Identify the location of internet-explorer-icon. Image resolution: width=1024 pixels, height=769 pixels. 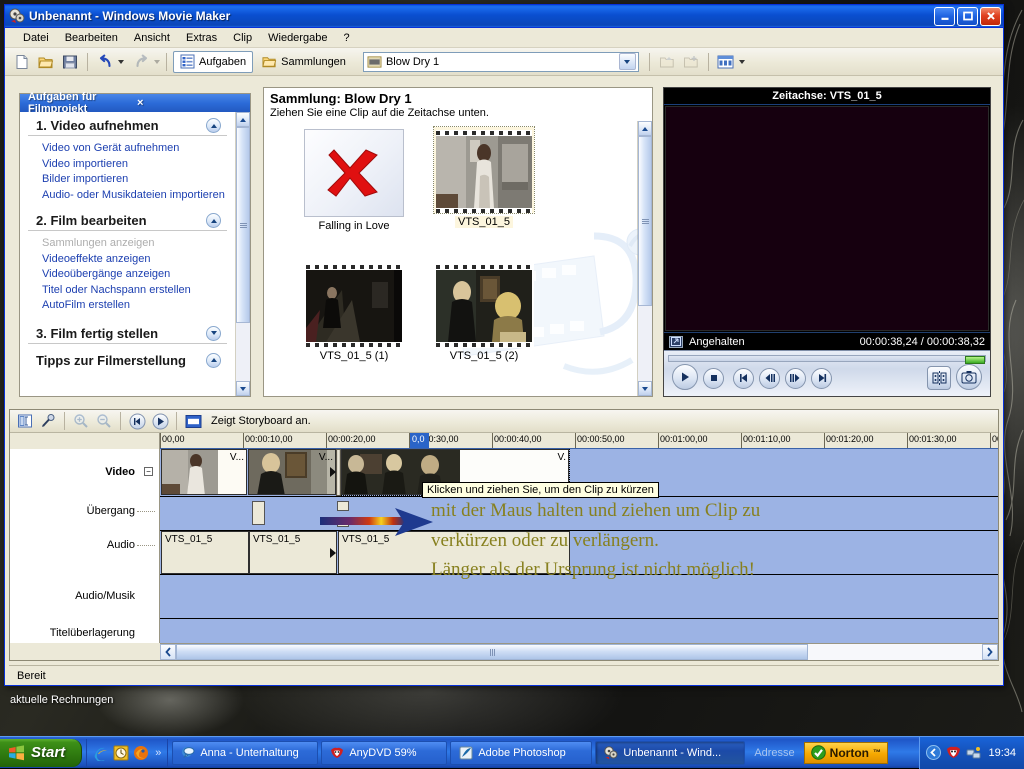
(101, 753).